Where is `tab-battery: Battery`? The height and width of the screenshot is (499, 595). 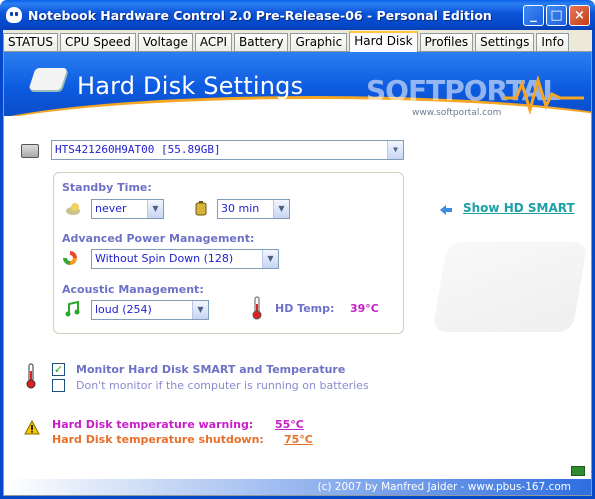 tab-battery: Battery is located at coordinates (261, 42).